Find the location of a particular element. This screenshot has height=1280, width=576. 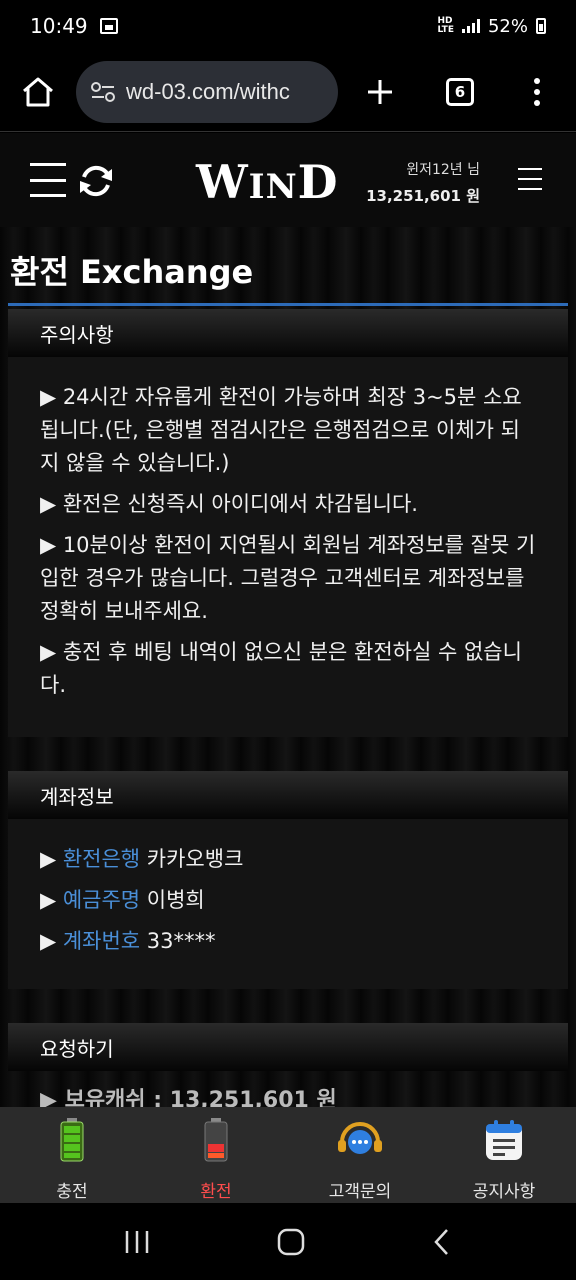

notice-heading: 주의사항 is located at coordinates (288, 333).